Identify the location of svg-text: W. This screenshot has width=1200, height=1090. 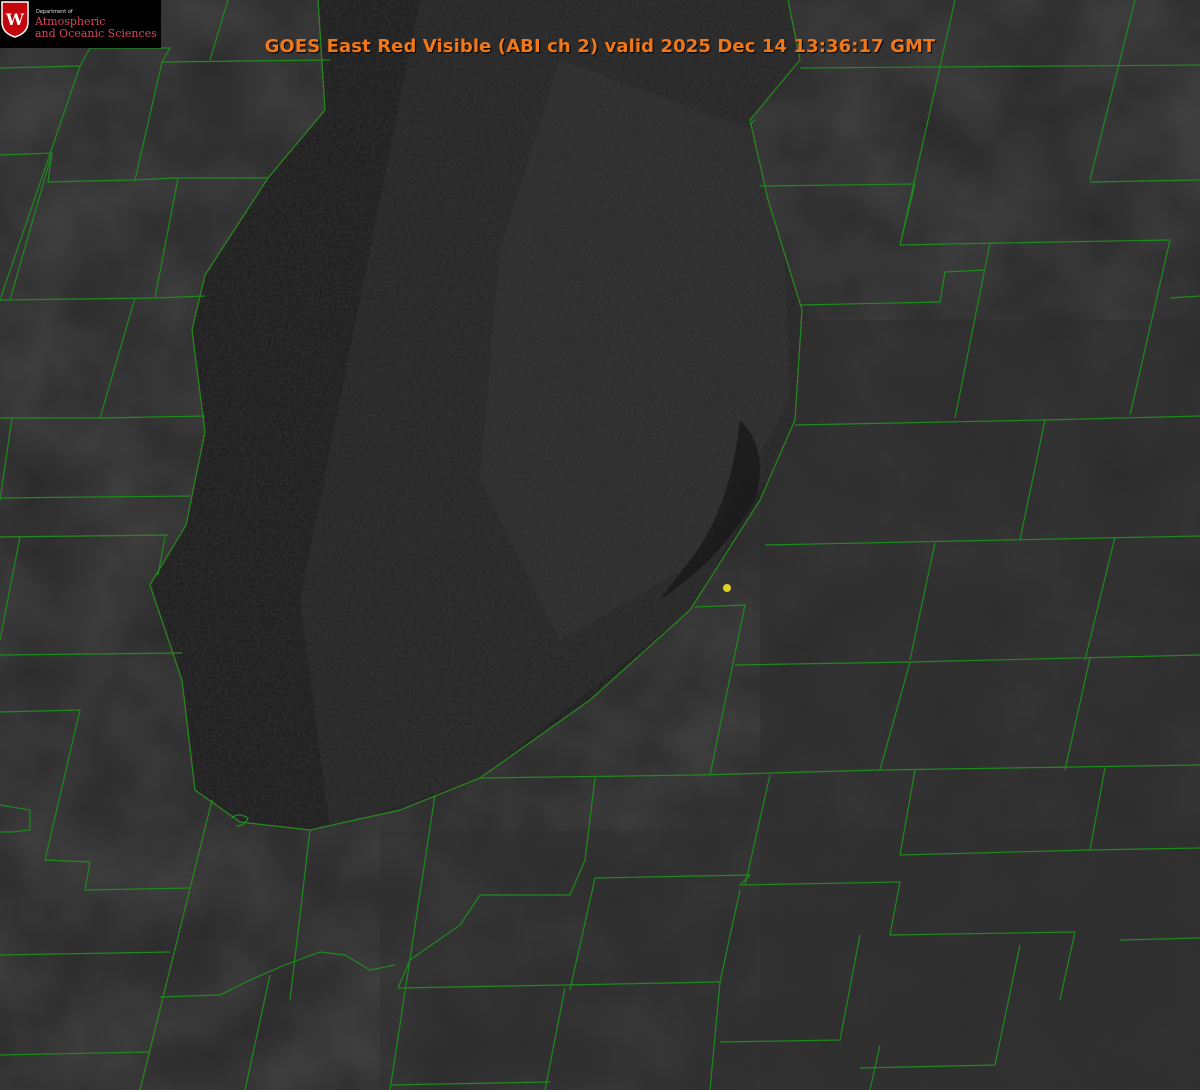
(15, 19).